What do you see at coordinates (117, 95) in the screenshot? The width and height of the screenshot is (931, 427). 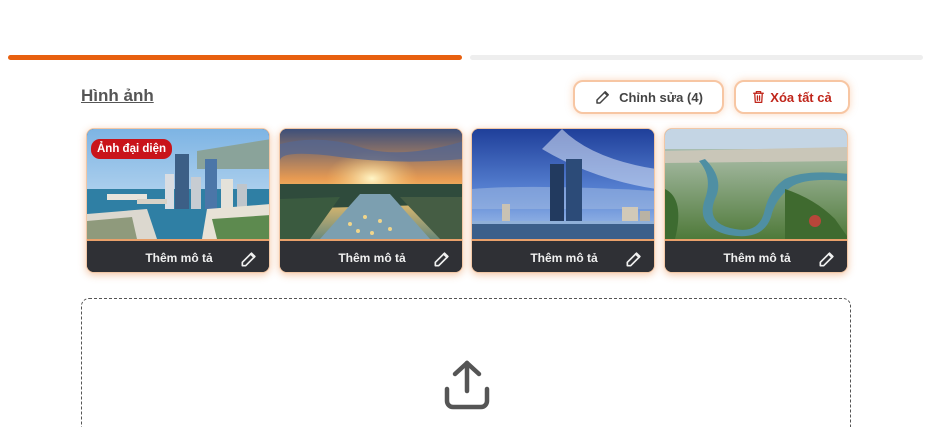 I see `section-title: Hình ảnh` at bounding box center [117, 95].